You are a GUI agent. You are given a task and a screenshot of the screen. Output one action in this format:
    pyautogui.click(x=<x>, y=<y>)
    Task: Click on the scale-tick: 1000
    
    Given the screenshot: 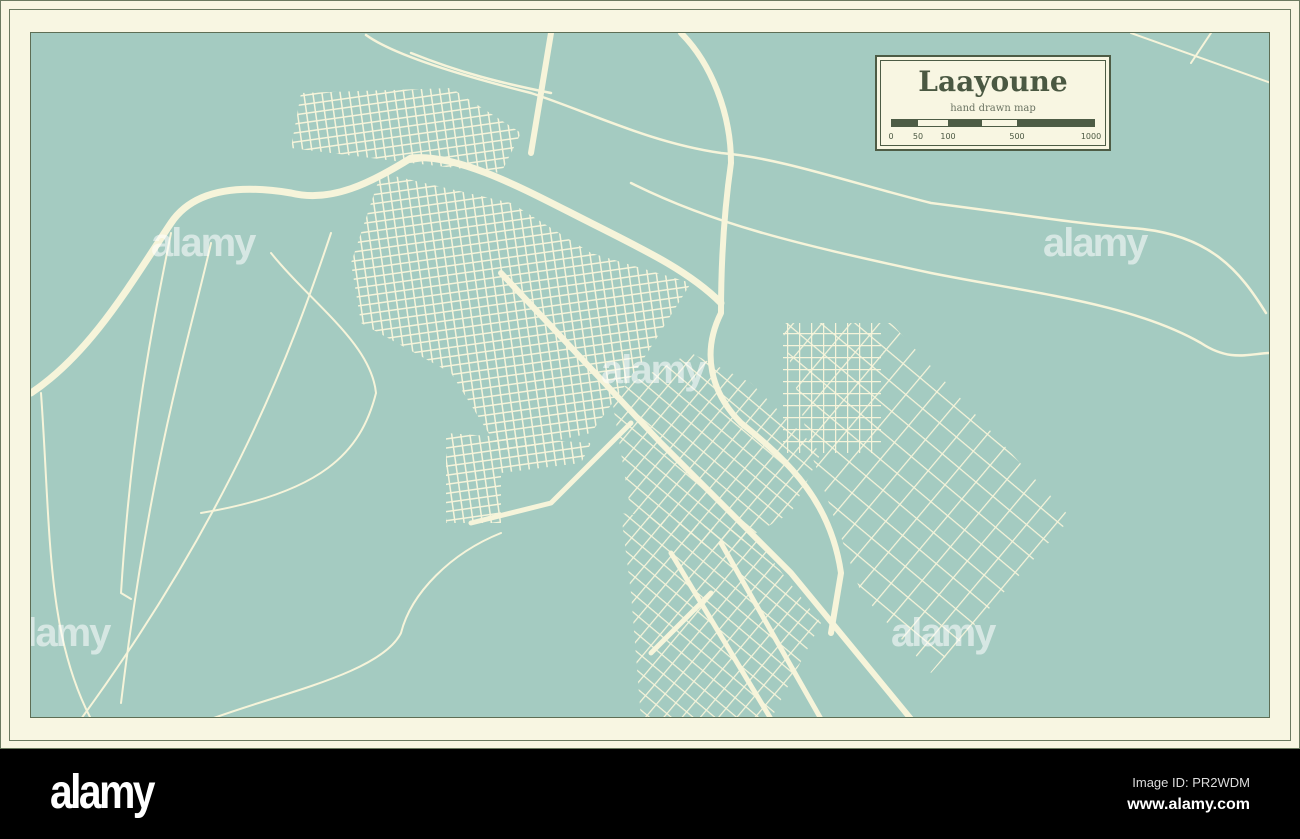 What is the action you would take?
    pyautogui.click(x=1091, y=136)
    